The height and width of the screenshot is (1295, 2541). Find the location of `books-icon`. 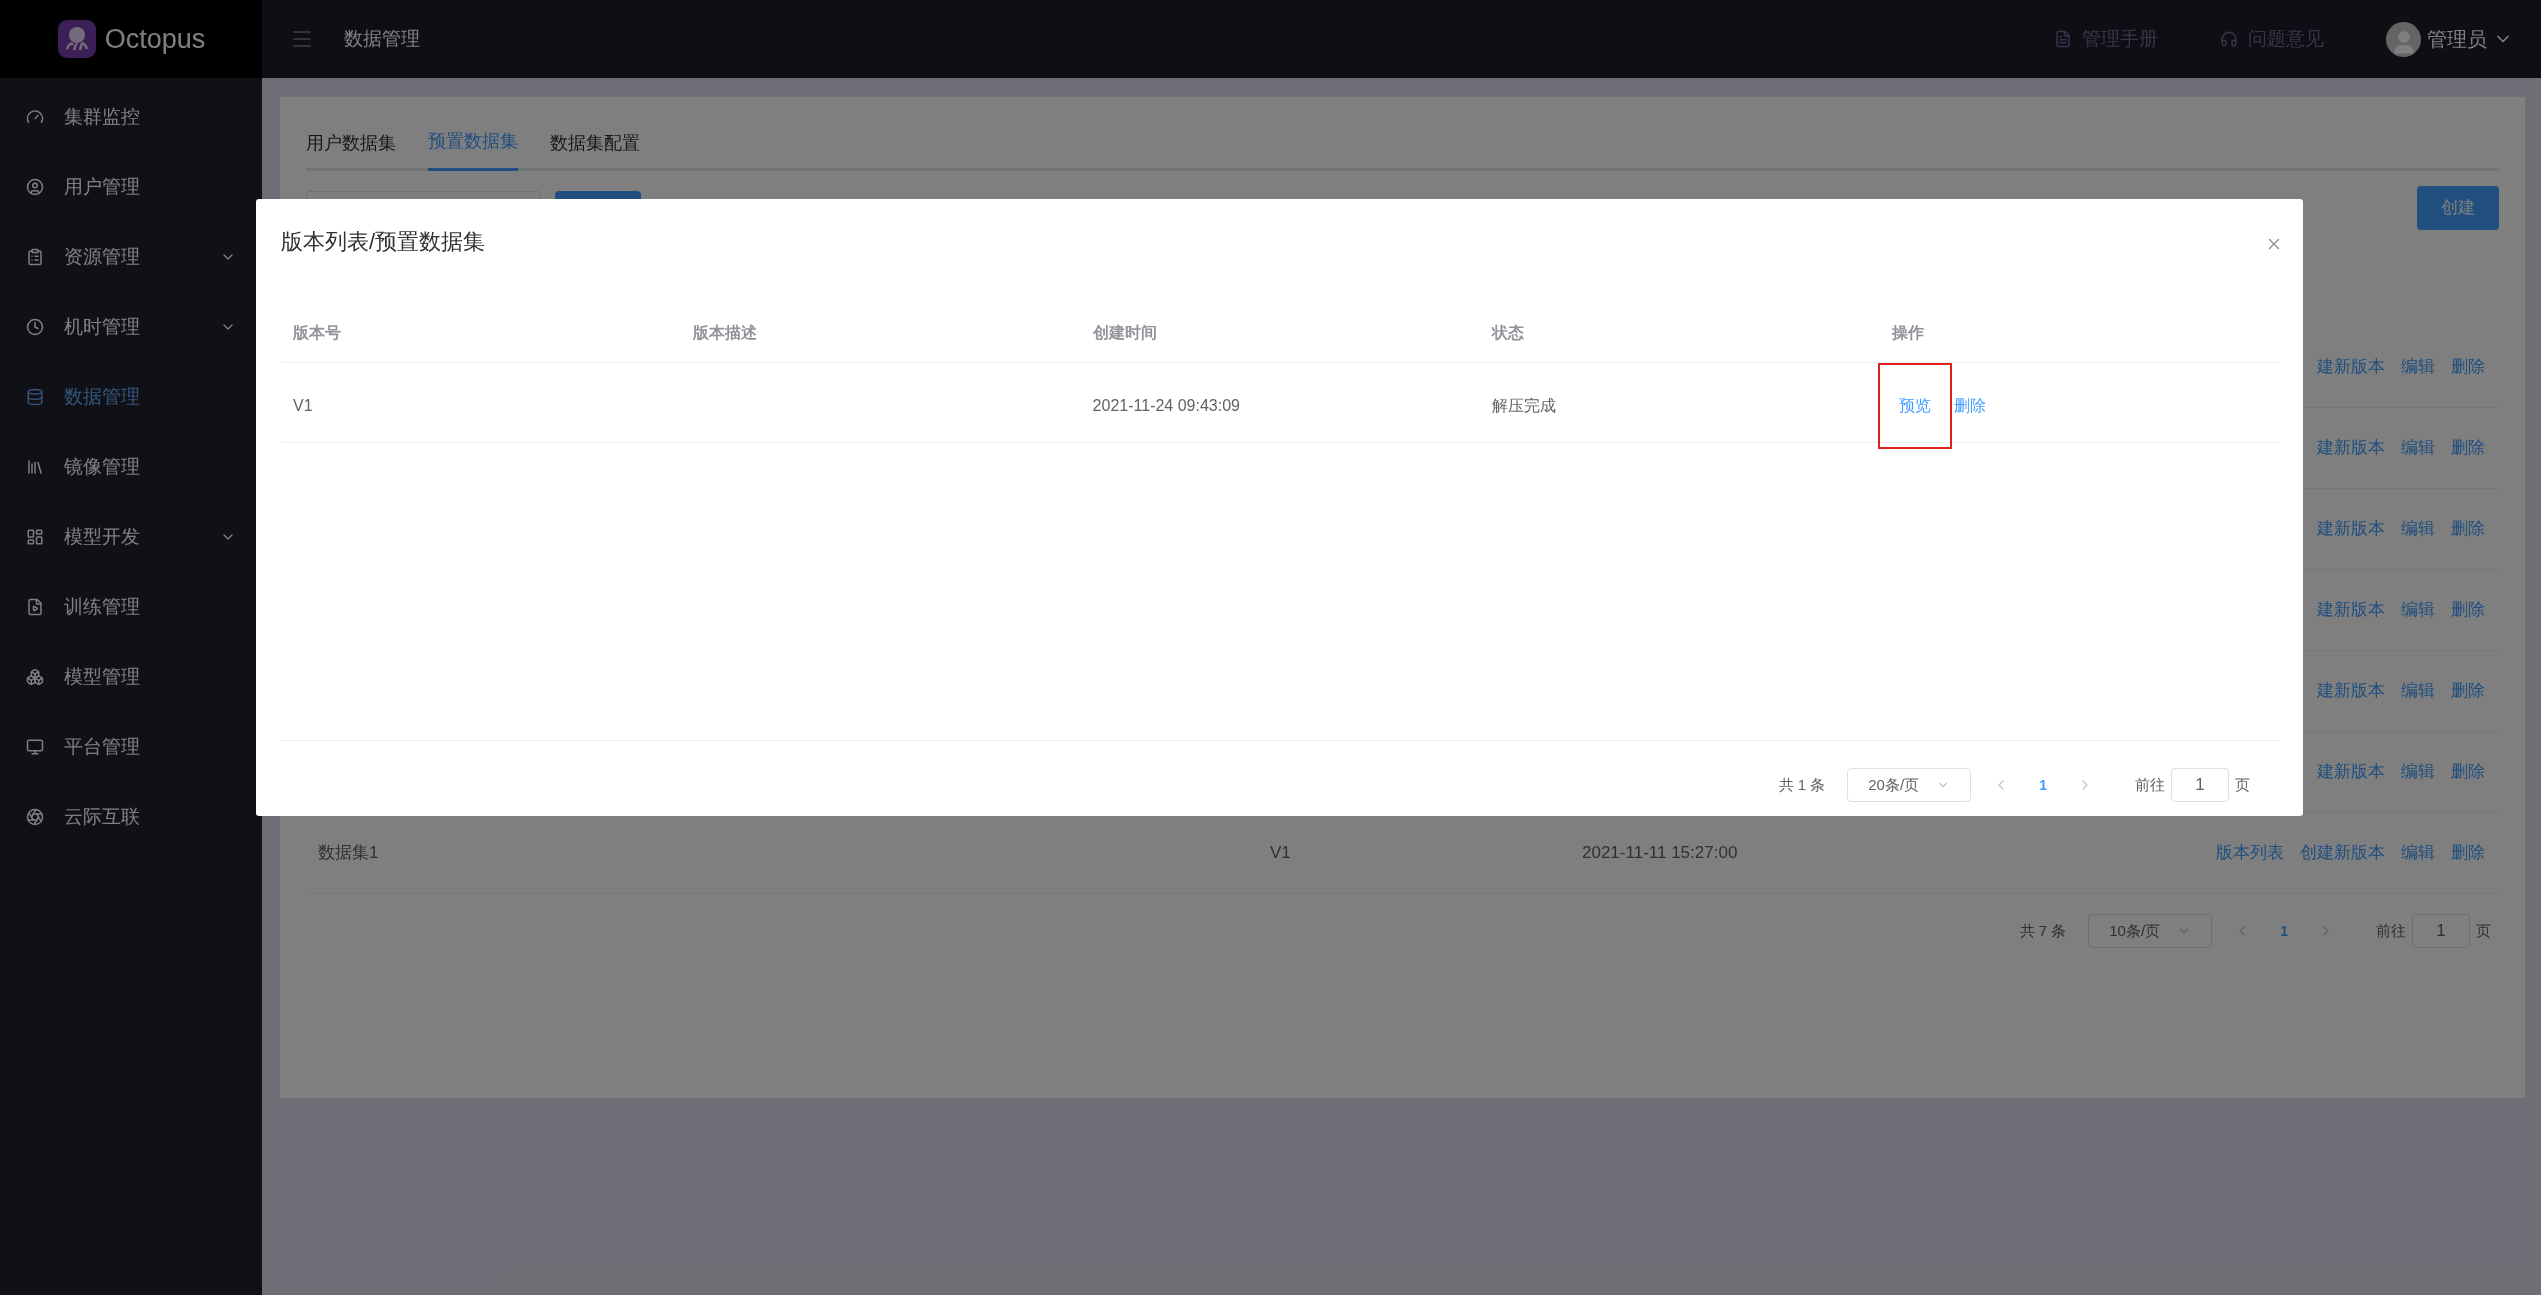

books-icon is located at coordinates (35, 467).